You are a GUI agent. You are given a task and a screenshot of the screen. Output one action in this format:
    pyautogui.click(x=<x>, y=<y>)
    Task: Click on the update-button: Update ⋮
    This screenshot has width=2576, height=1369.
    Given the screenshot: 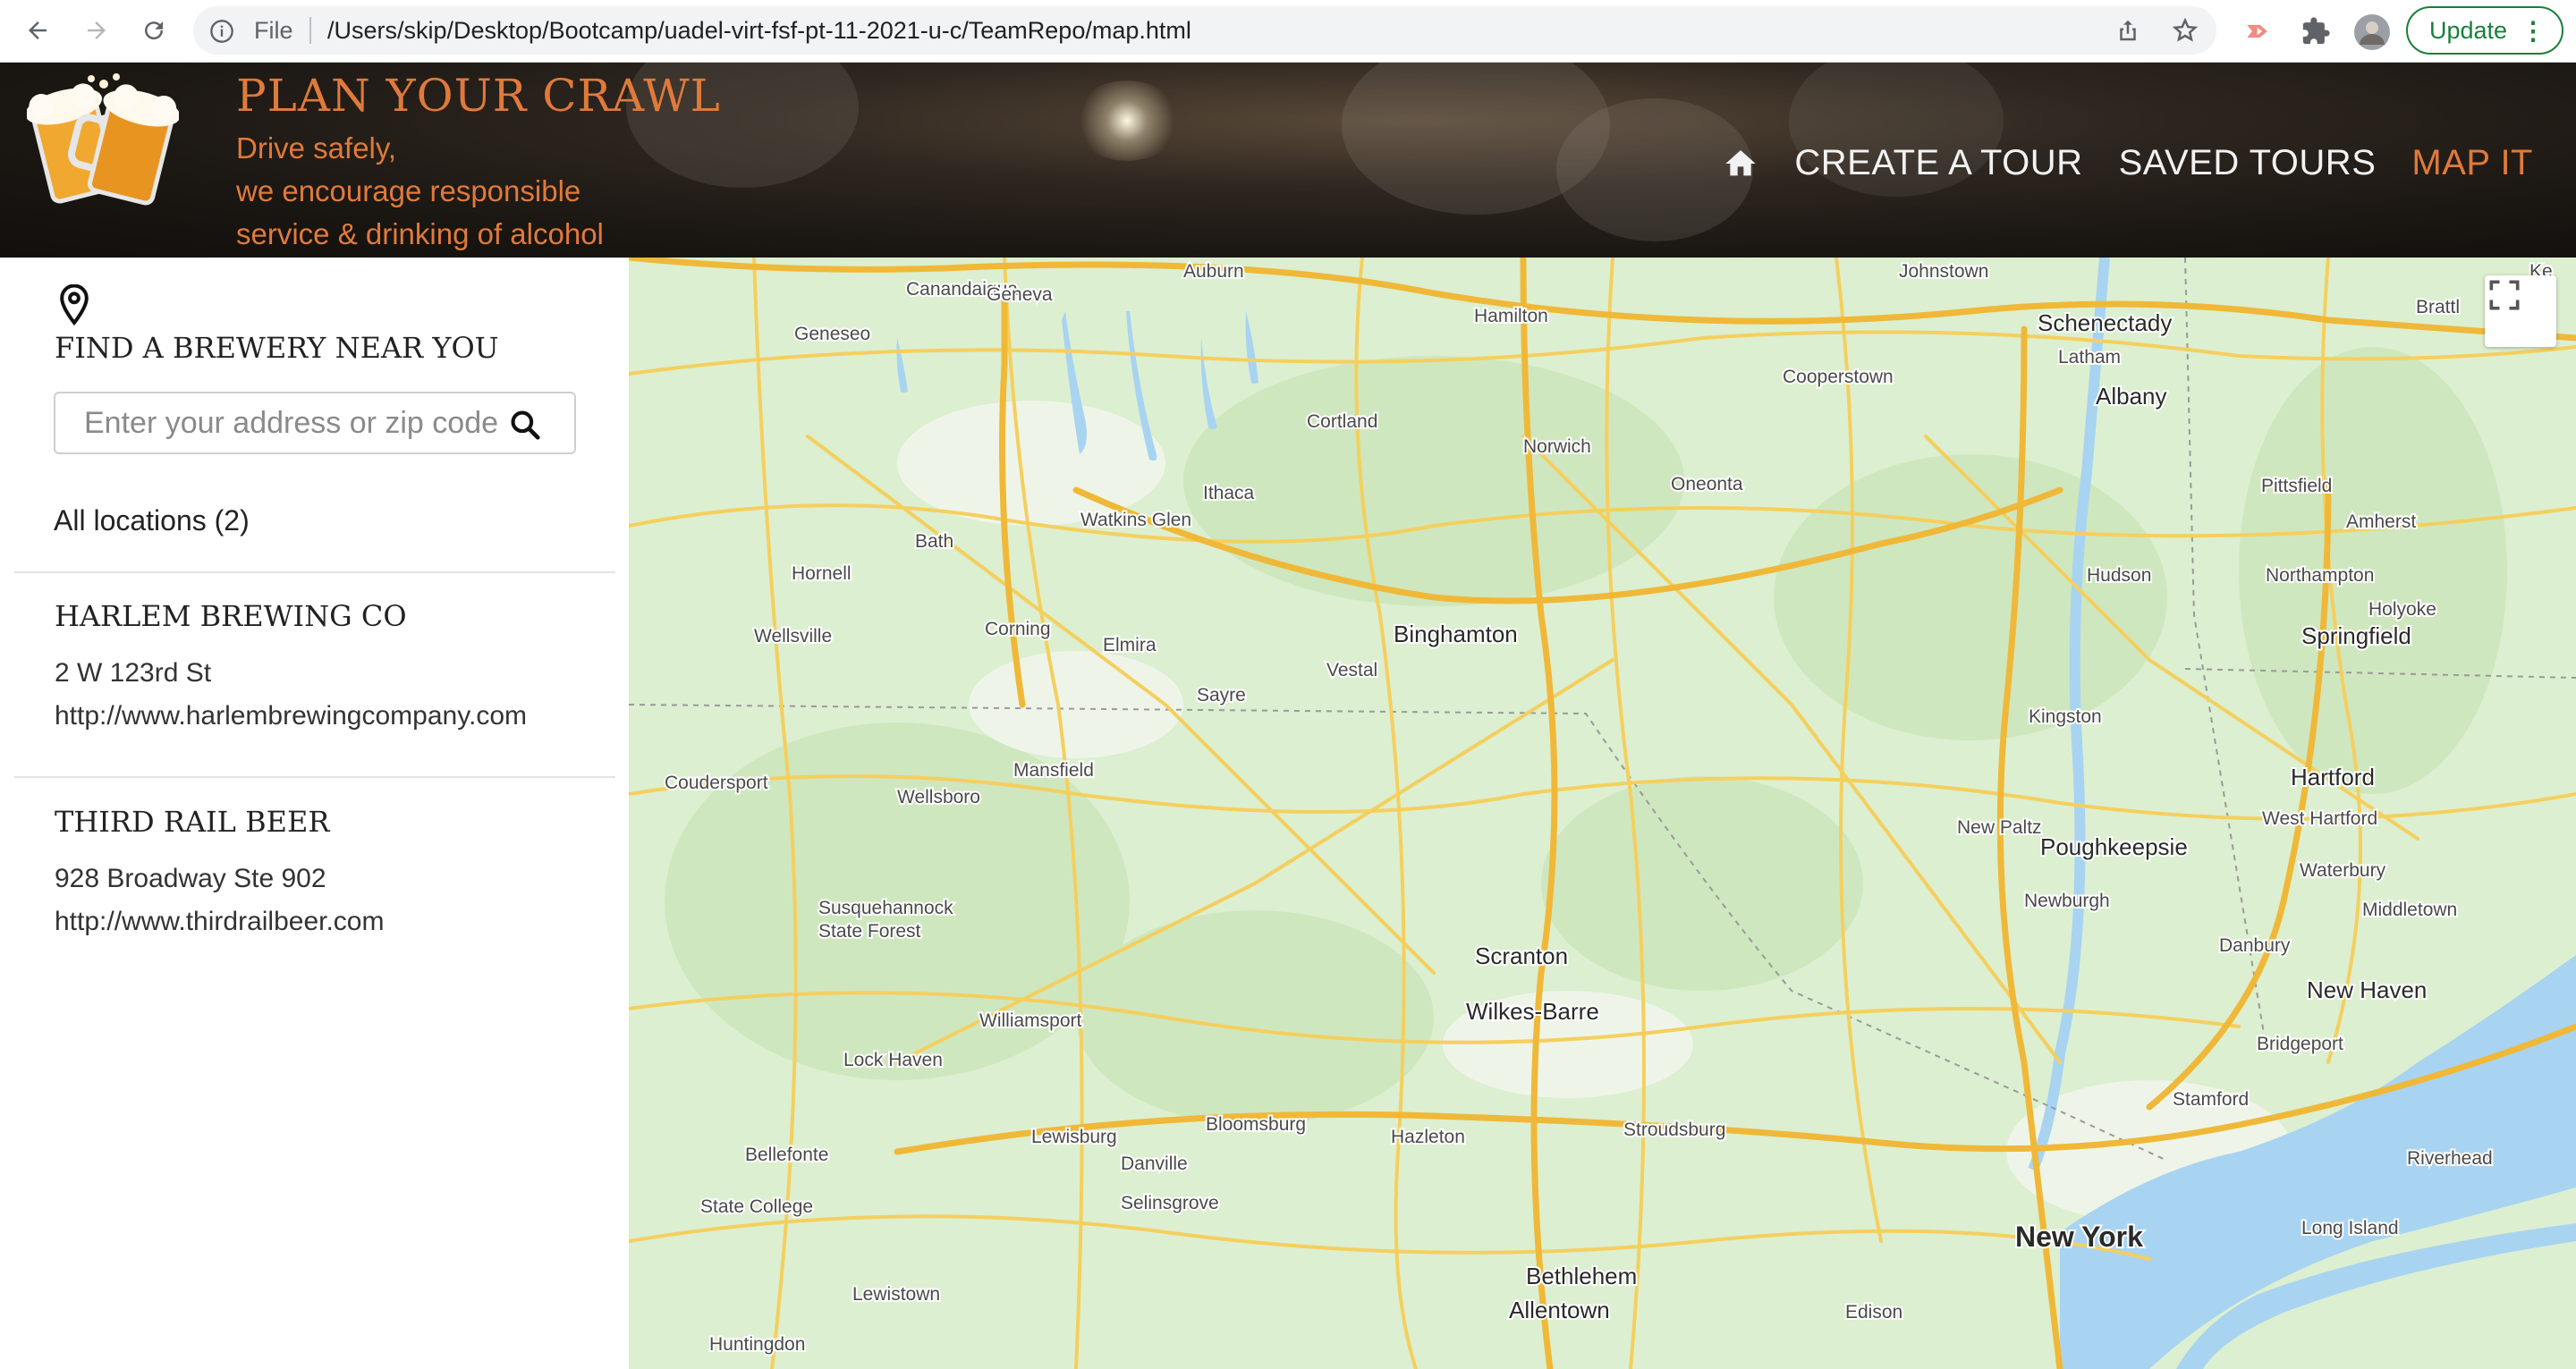 What is the action you would take?
    pyautogui.click(x=2484, y=31)
    